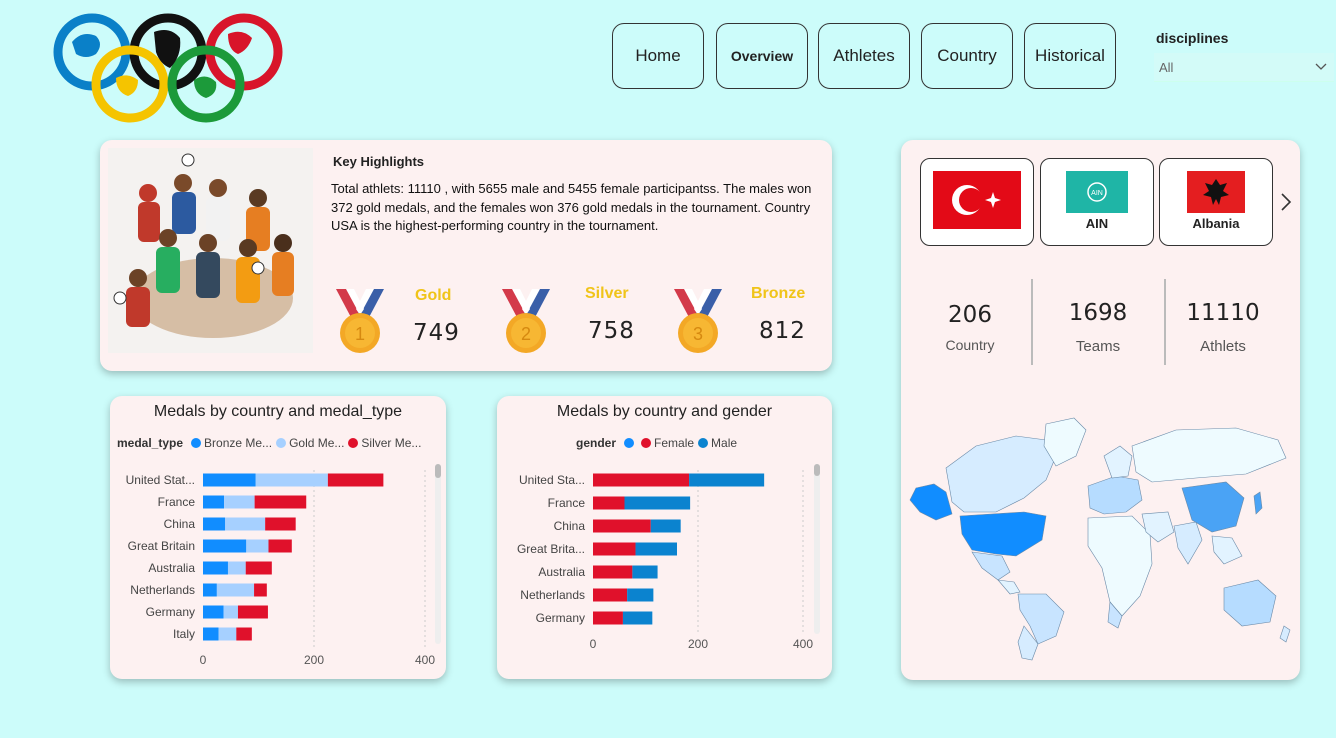 This screenshot has width=1336, height=738. What do you see at coordinates (171, 568) in the screenshot?
I see `y-category-label: Australia` at bounding box center [171, 568].